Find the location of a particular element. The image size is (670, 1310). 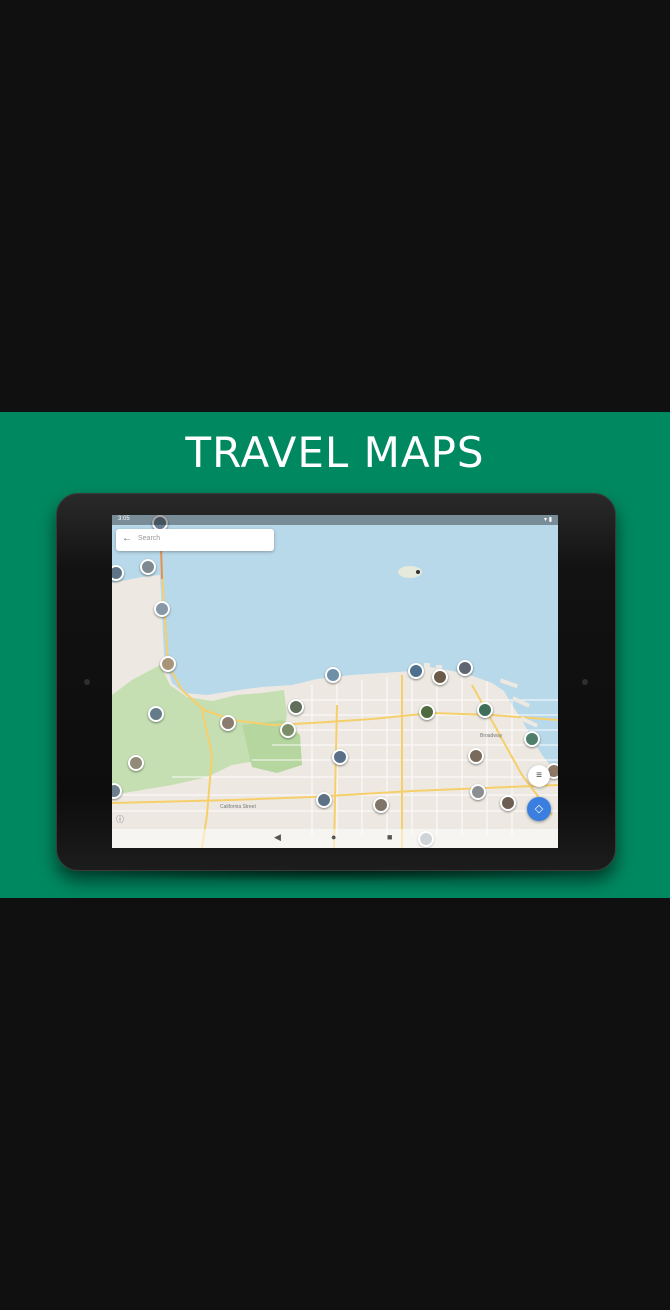

search-bar: ← Search is located at coordinates (195, 540).